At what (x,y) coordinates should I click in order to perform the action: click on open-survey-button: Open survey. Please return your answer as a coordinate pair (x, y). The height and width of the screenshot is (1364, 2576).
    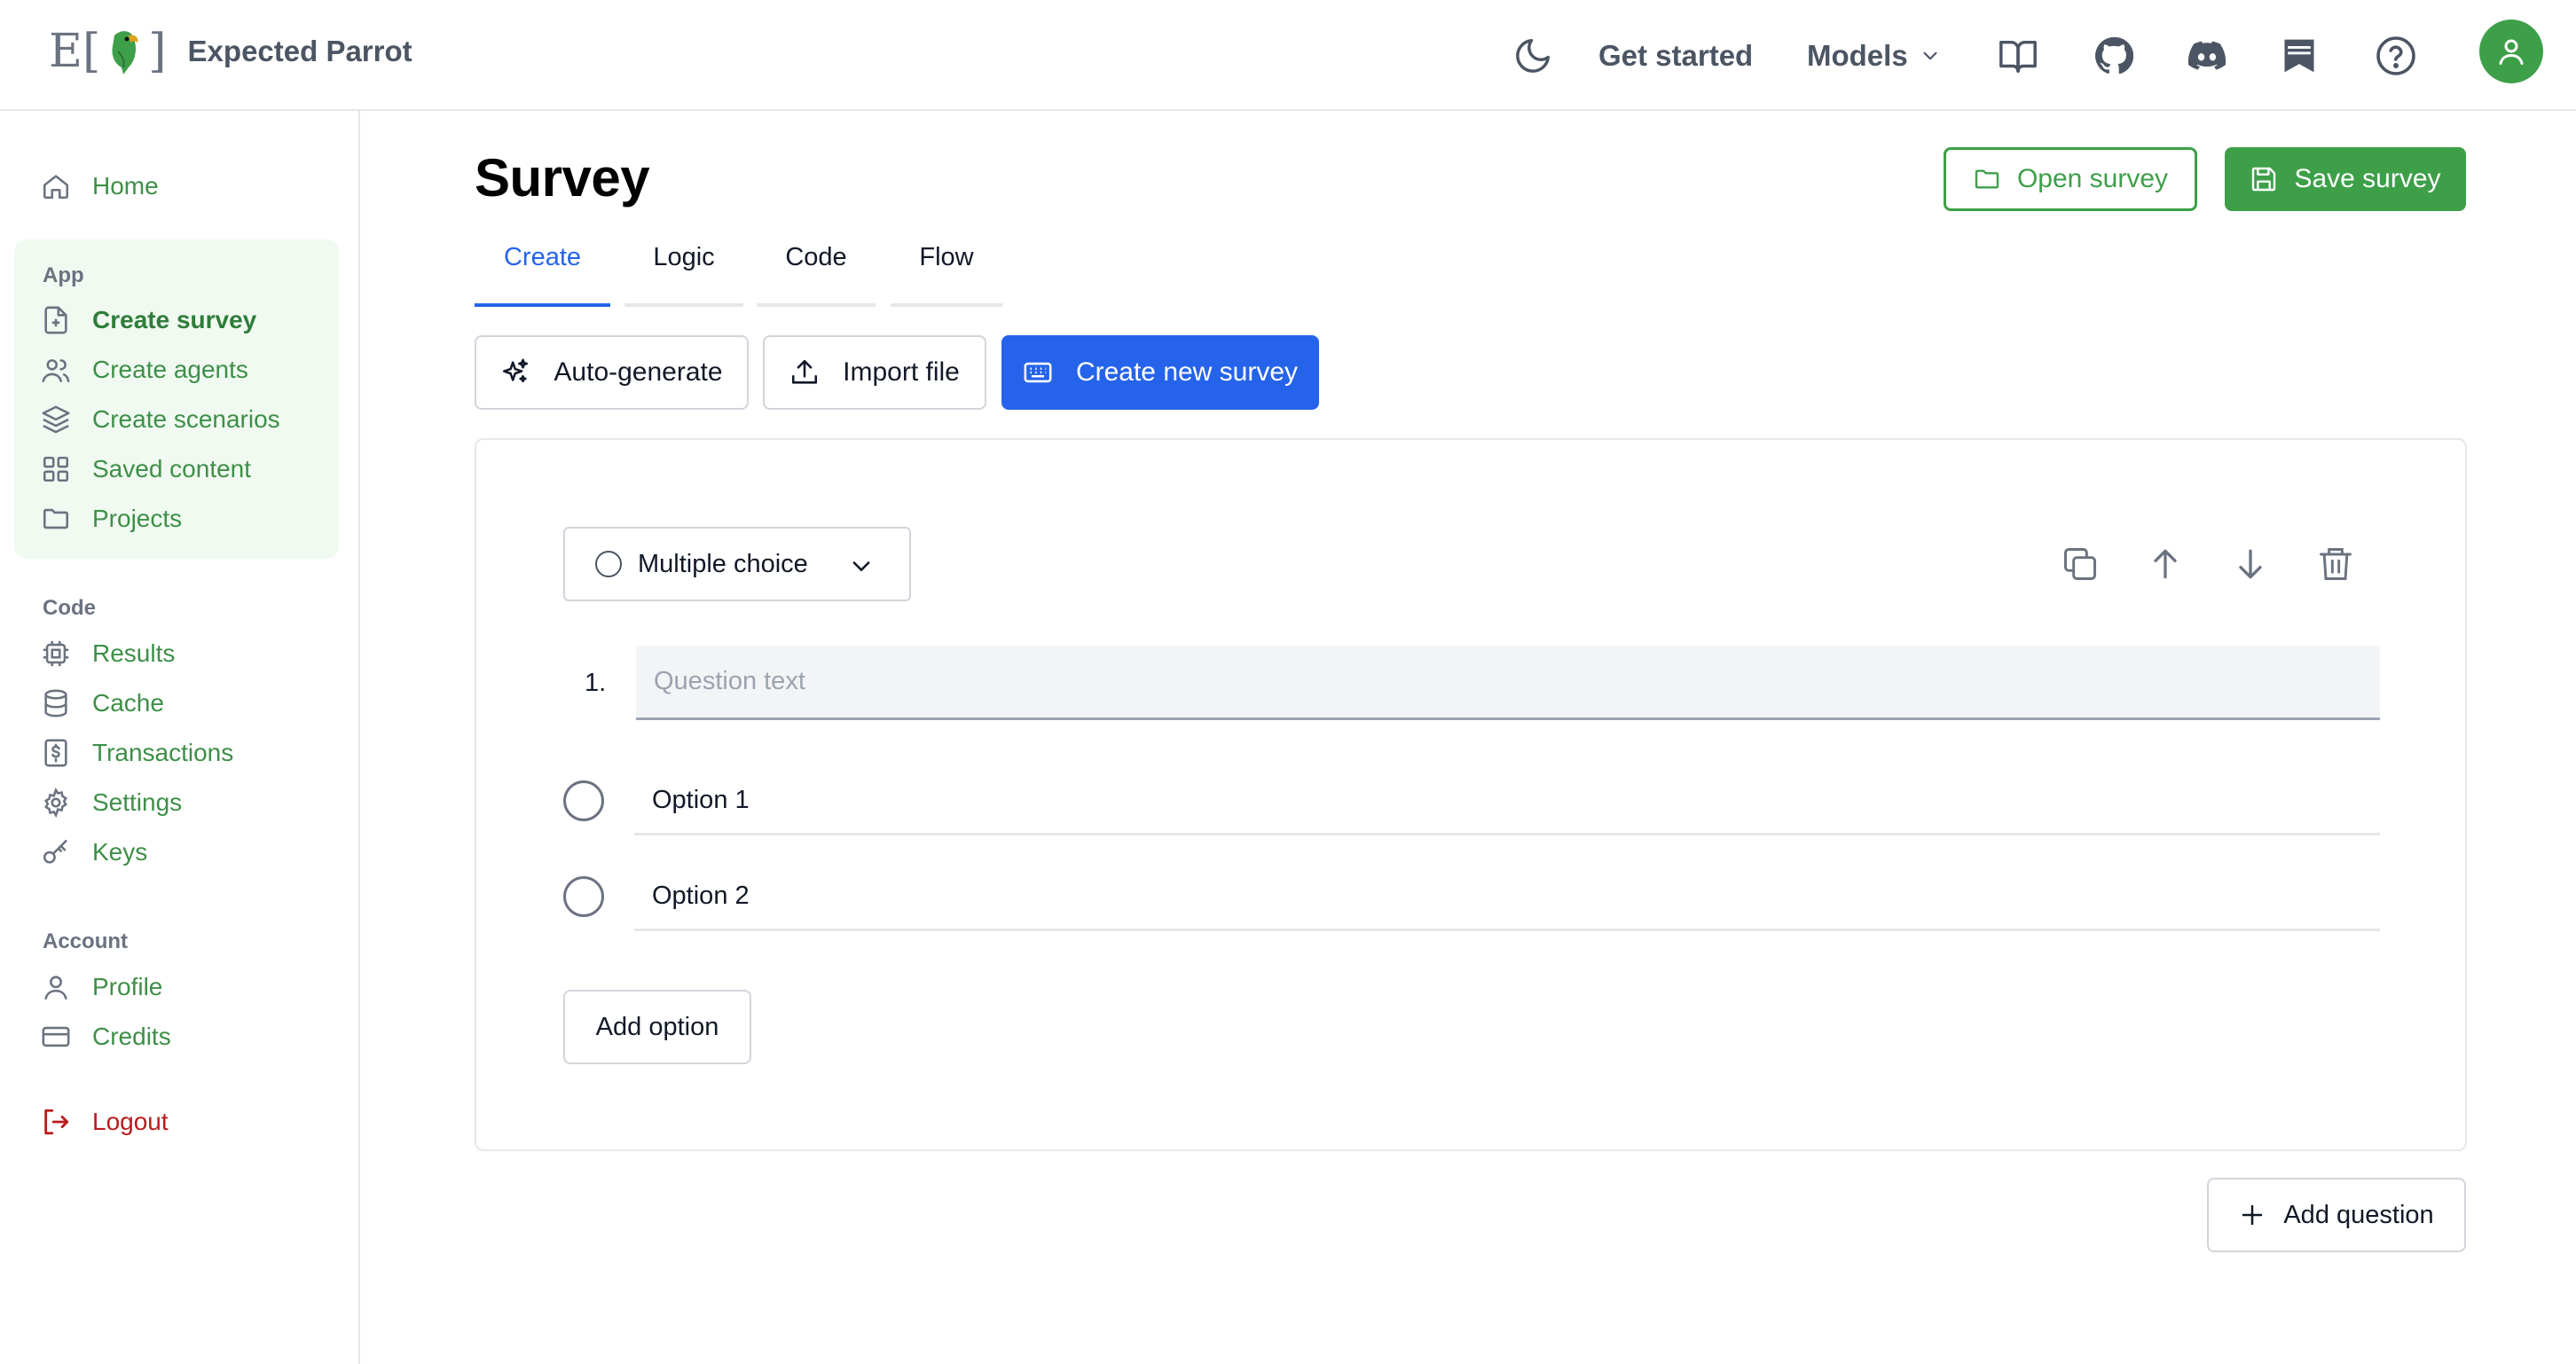
    Looking at the image, I should click on (2070, 179).